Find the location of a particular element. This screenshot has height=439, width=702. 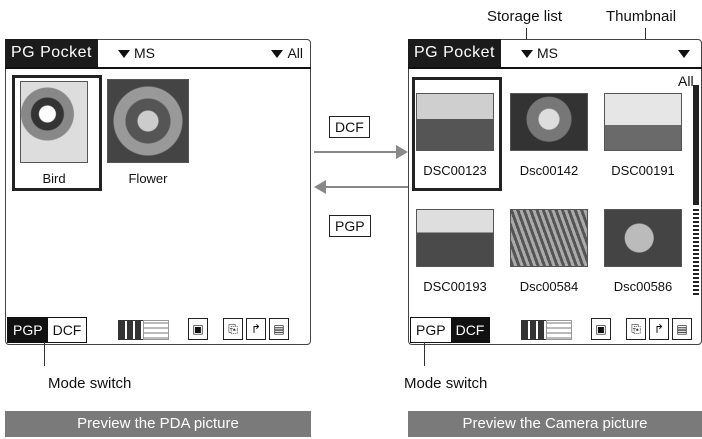

thumbnail-flower: Flower is located at coordinates (148, 132).